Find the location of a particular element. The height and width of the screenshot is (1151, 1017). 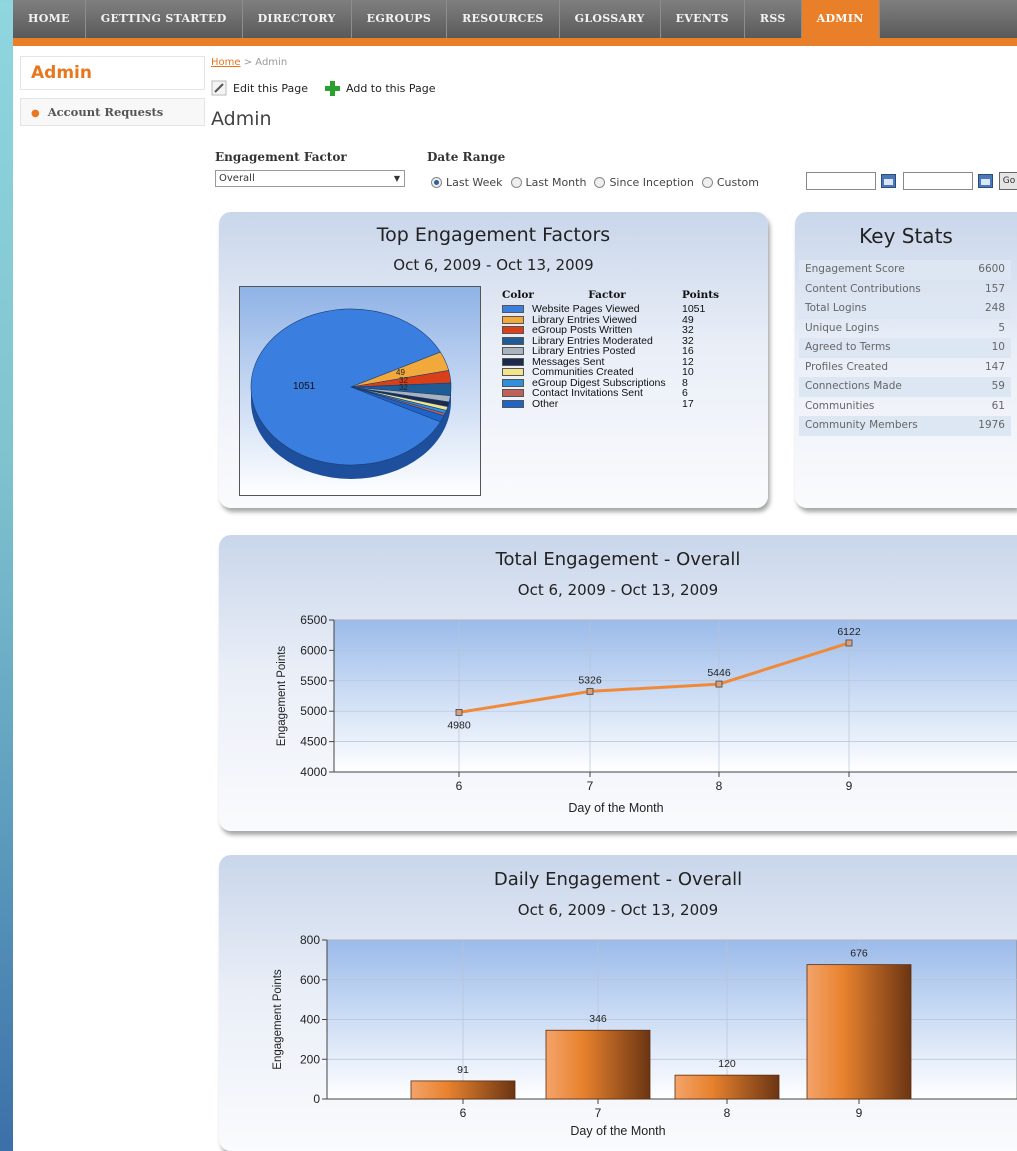

data-label: 120 is located at coordinates (727, 1064).